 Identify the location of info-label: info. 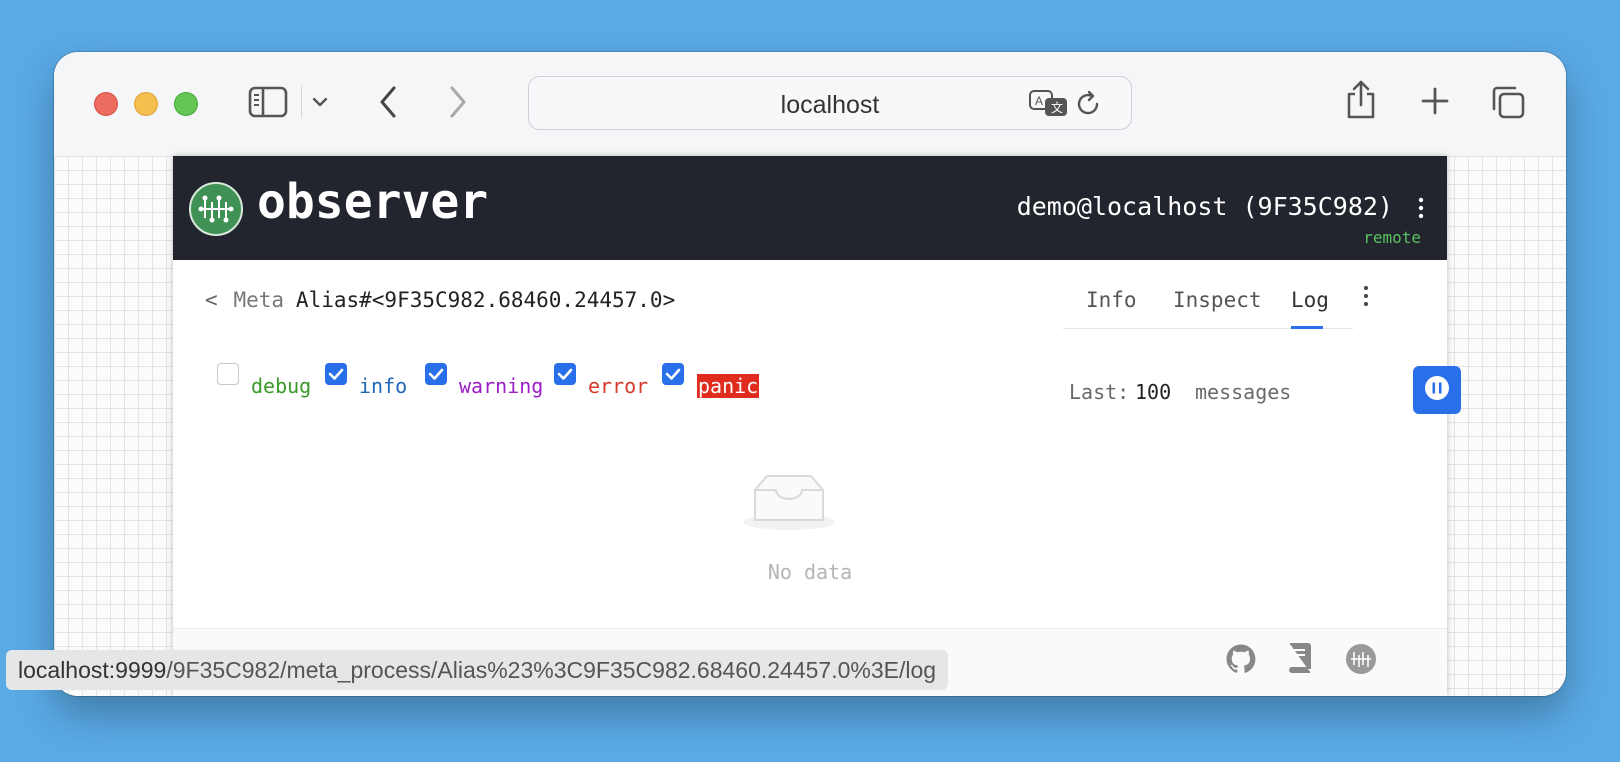
(383, 386).